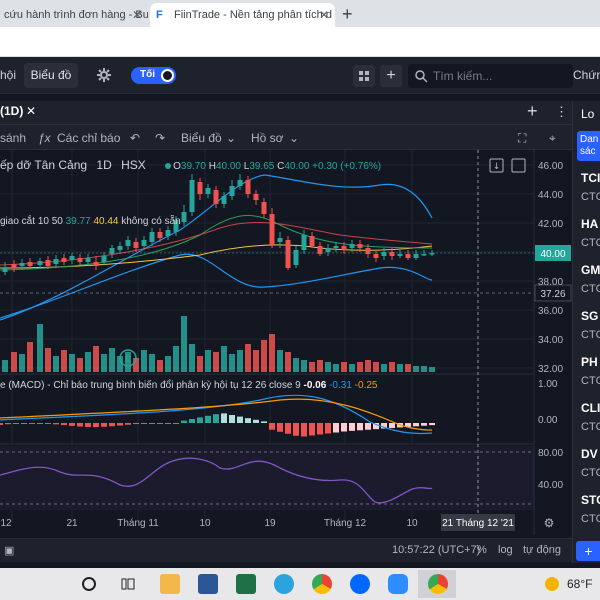 The width and height of the screenshot is (600, 600). I want to click on temperature-text: 68°F, so click(580, 584).